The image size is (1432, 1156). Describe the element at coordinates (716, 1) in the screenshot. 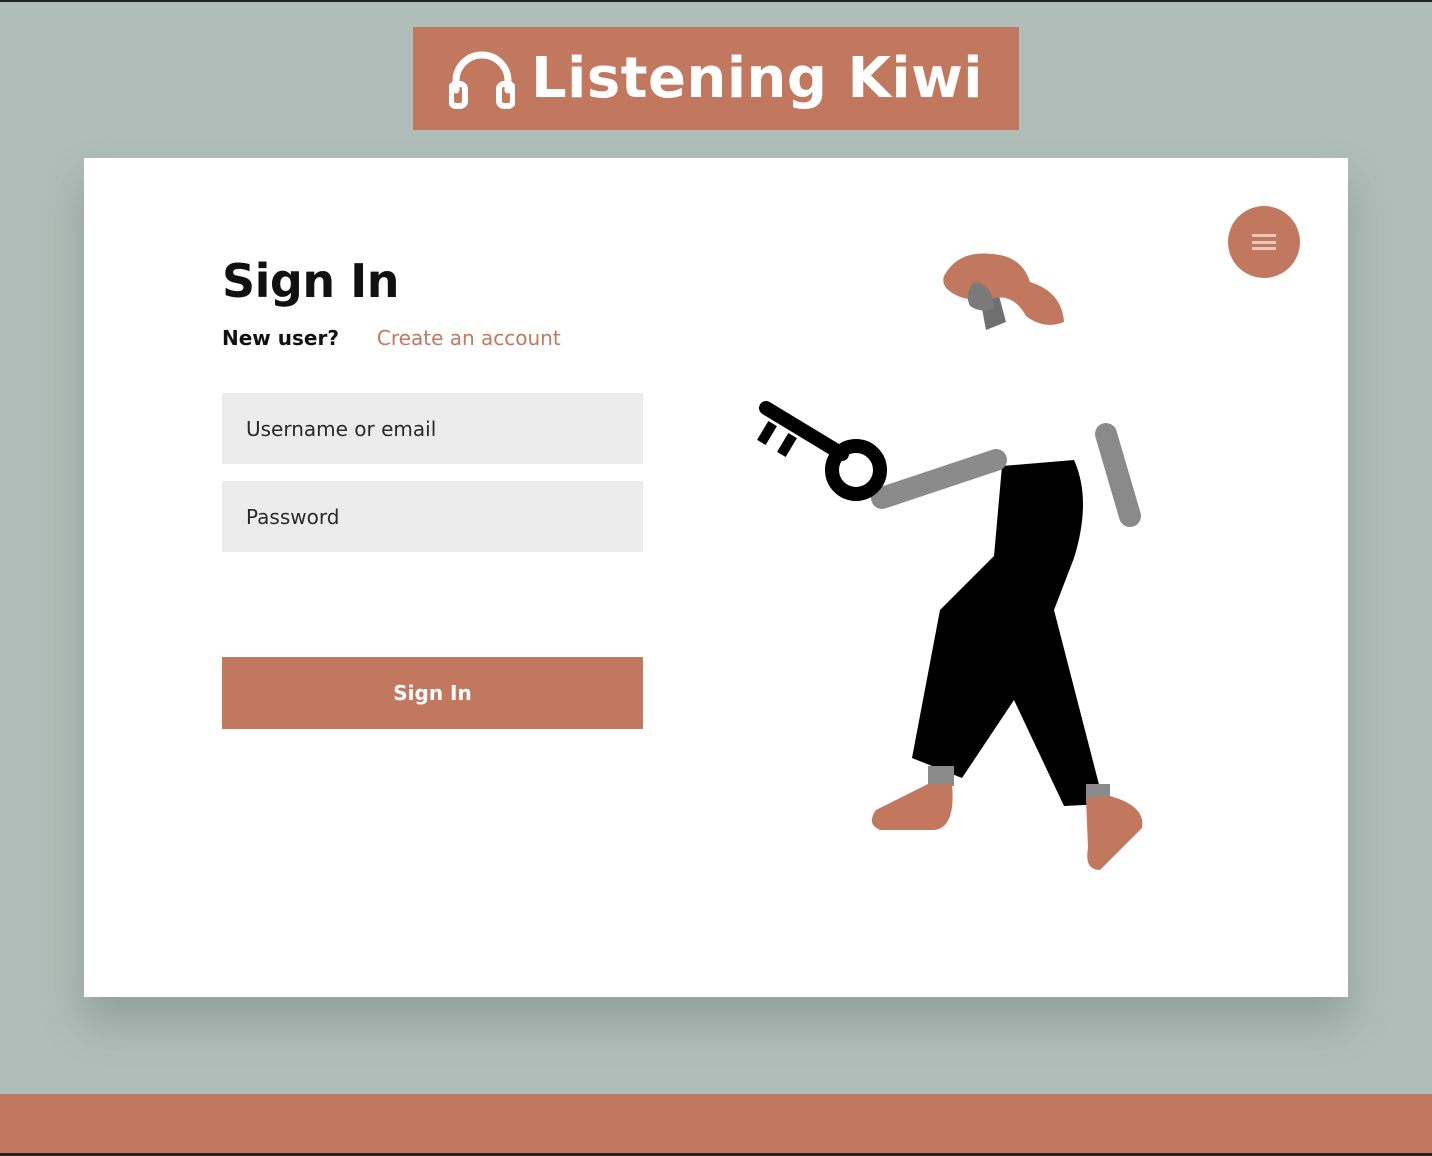

I see `top-border` at that location.